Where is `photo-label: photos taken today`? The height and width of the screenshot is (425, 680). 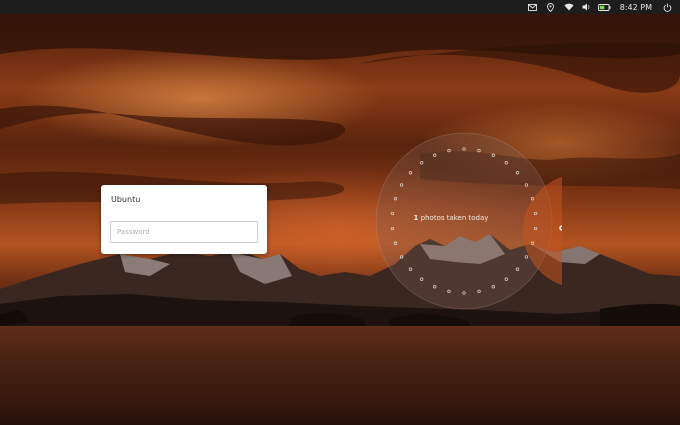
photo-label: photos taken today is located at coordinates (454, 218).